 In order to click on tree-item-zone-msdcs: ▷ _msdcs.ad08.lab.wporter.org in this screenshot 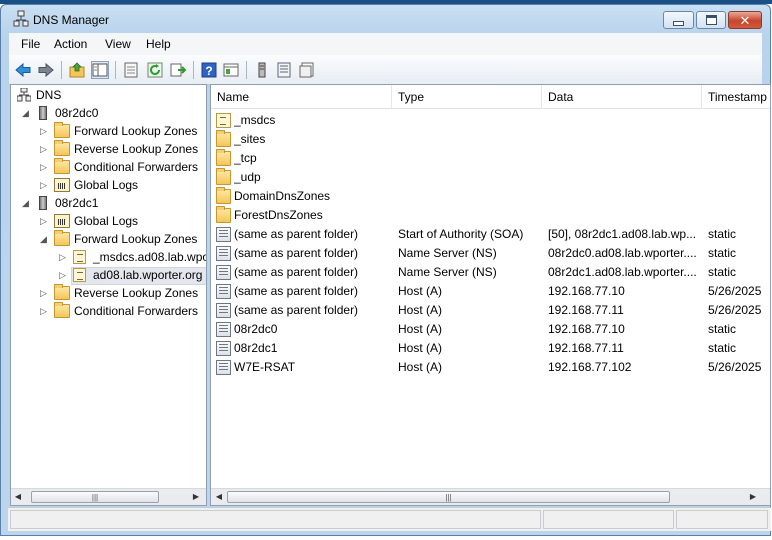, I will do `click(108, 257)`.